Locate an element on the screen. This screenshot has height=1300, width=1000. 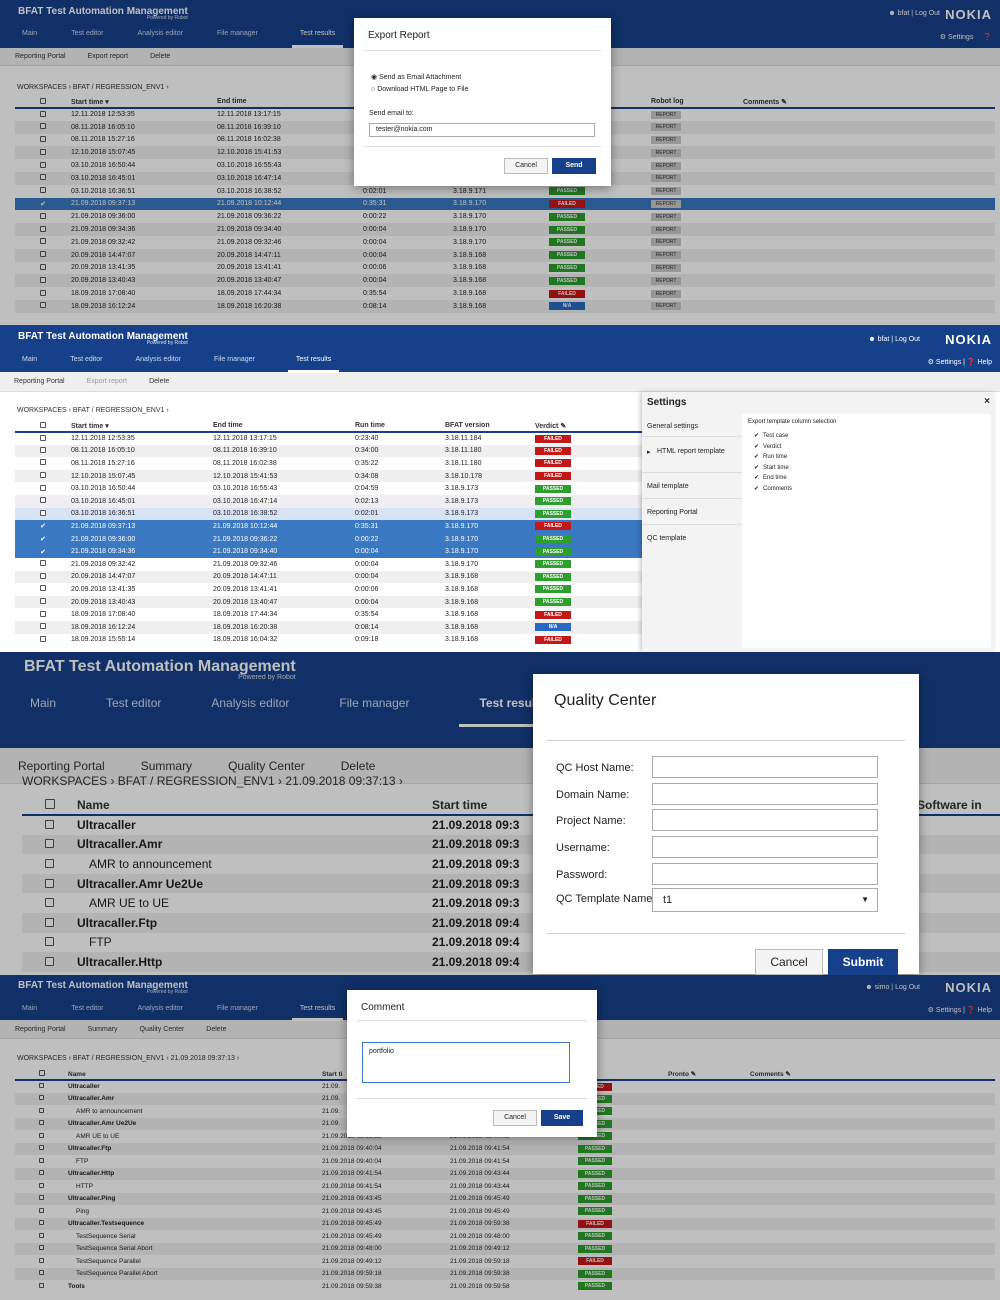
end-time-cell: 03.10.2018 16:47:14 is located at coordinates (284, 501).